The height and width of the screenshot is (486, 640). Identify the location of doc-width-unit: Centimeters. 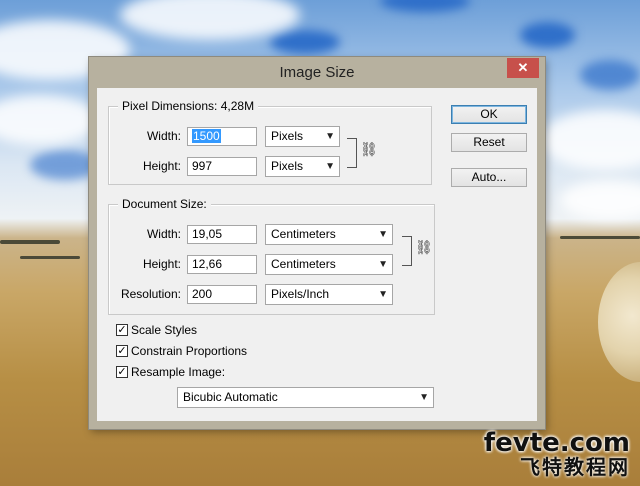
(303, 234).